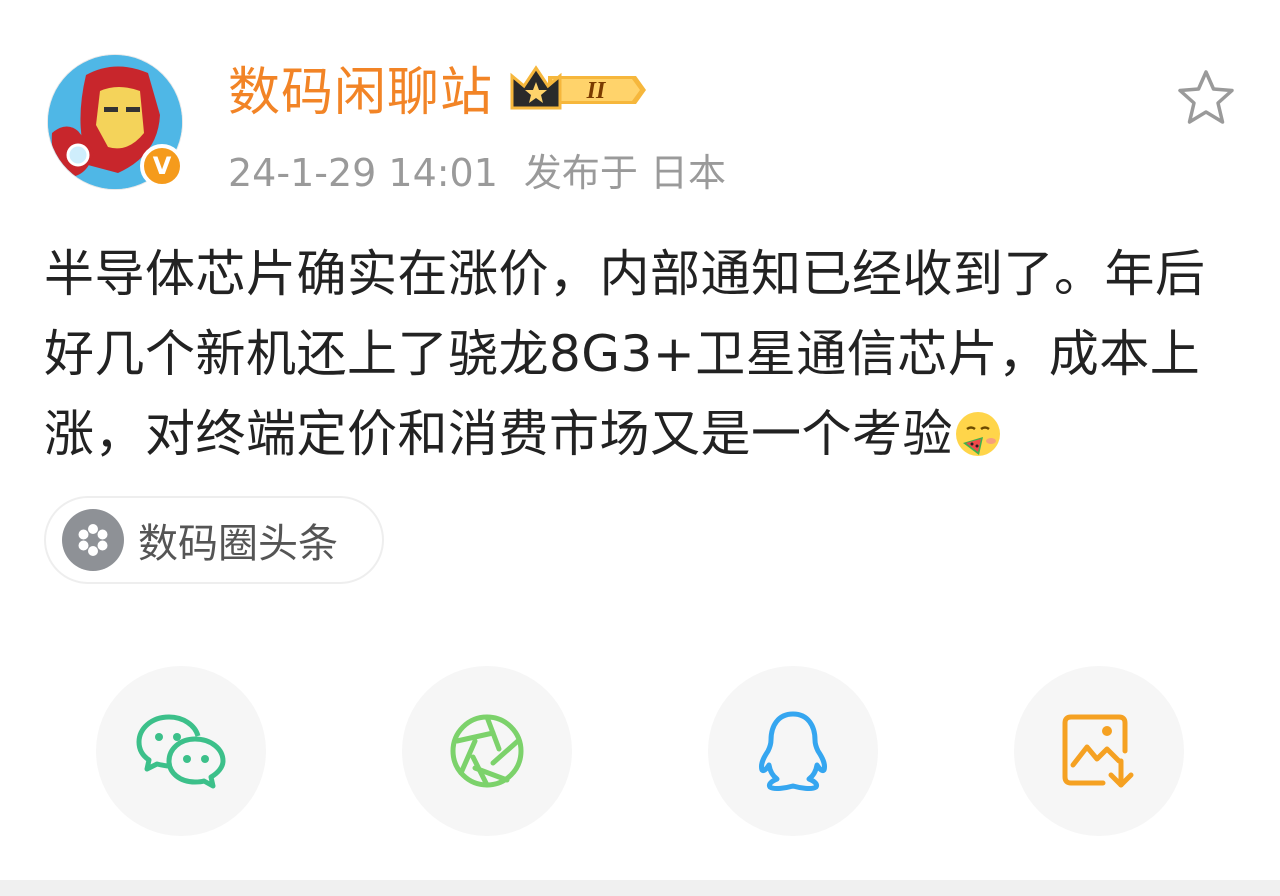 This screenshot has height=896, width=1280. I want to click on topic-label: 数码圈头条, so click(238, 544).